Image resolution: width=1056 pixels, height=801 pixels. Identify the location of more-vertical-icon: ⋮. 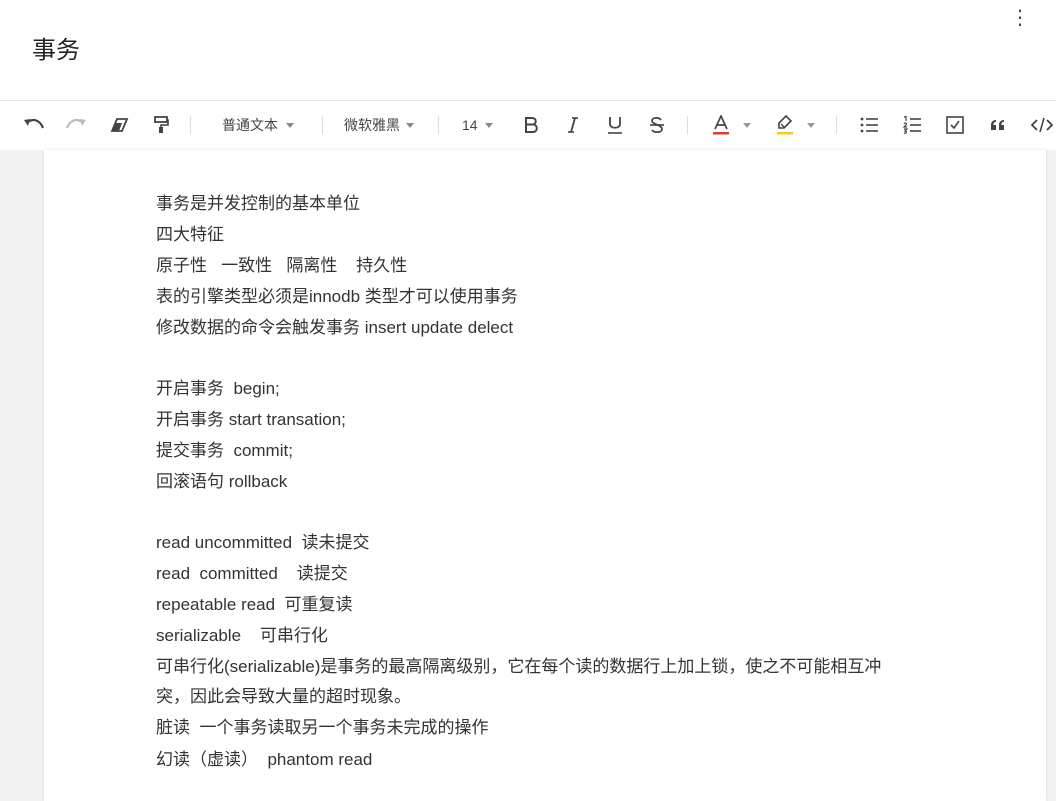
(1020, 18).